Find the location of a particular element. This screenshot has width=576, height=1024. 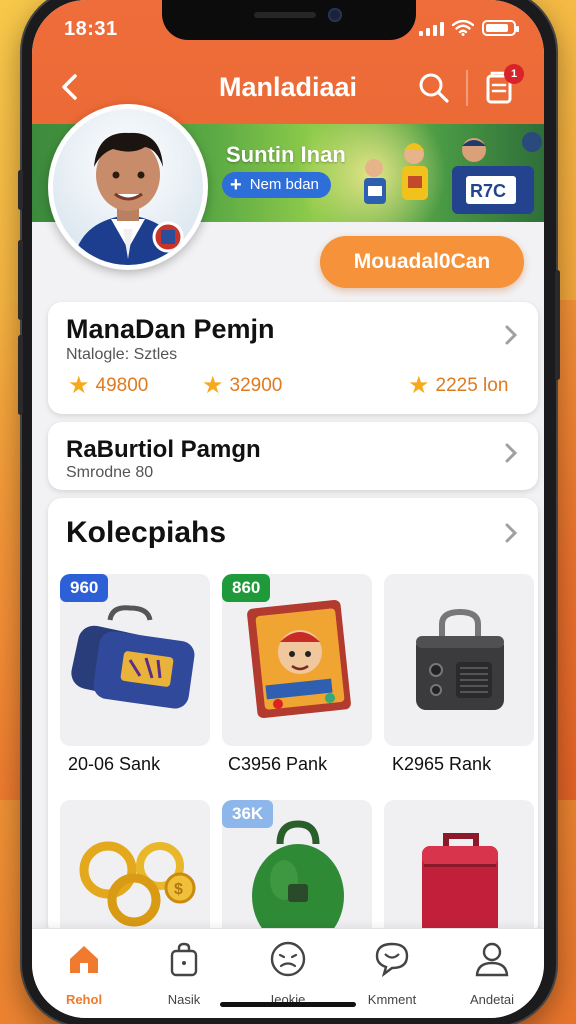

home-icon is located at coordinates (84, 959).